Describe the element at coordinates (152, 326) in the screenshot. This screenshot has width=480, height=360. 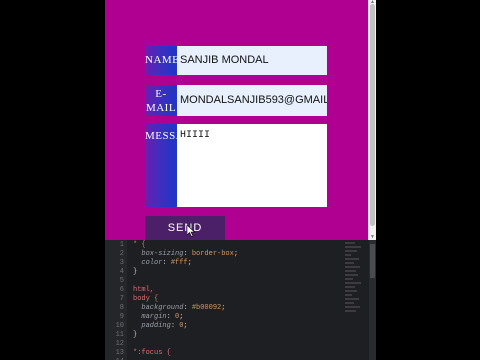
I see `code-token: padding` at that location.